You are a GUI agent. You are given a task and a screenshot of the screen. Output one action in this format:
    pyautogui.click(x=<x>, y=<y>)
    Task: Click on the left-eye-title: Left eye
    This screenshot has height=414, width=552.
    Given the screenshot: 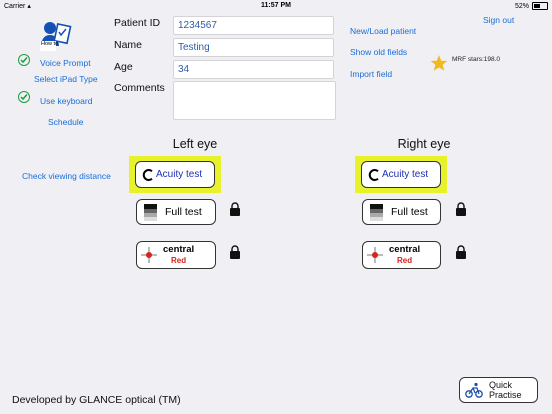 What is the action you would take?
    pyautogui.click(x=195, y=144)
    